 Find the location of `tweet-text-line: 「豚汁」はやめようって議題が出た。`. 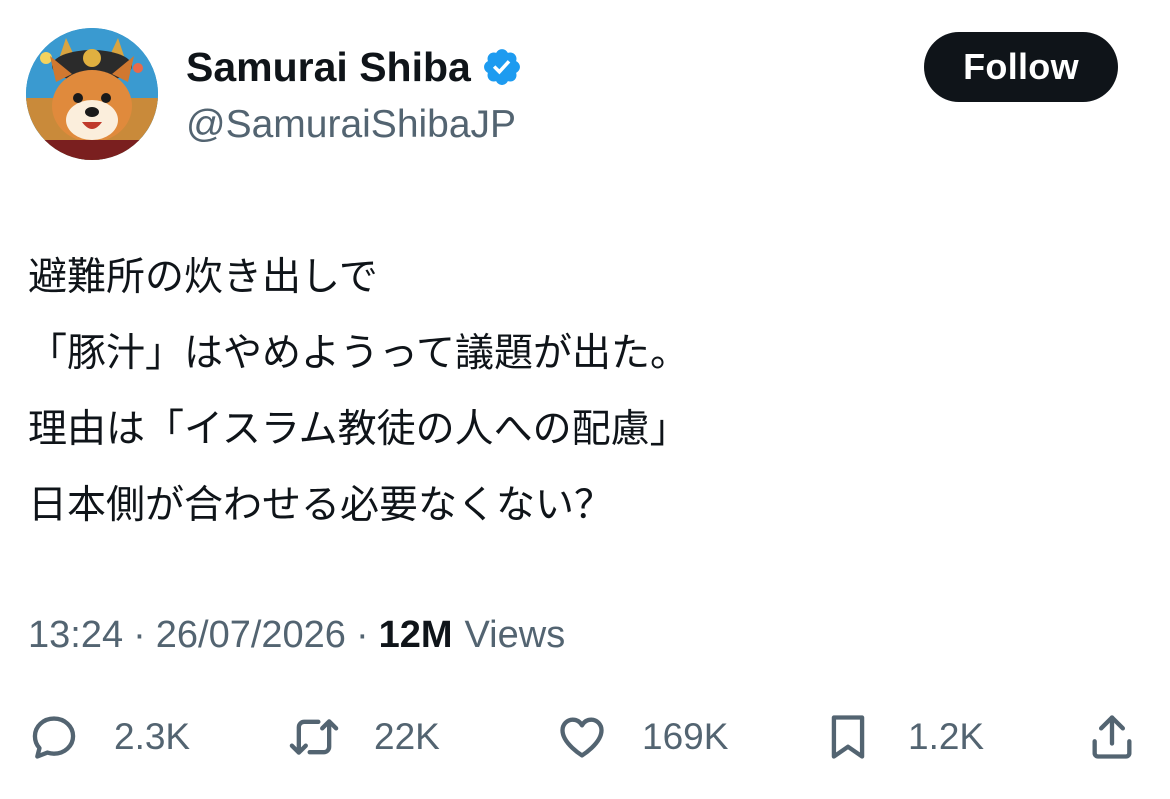

tweet-text-line: 「豚汁」はやめようって議題が出た。 is located at coordinates (359, 353).